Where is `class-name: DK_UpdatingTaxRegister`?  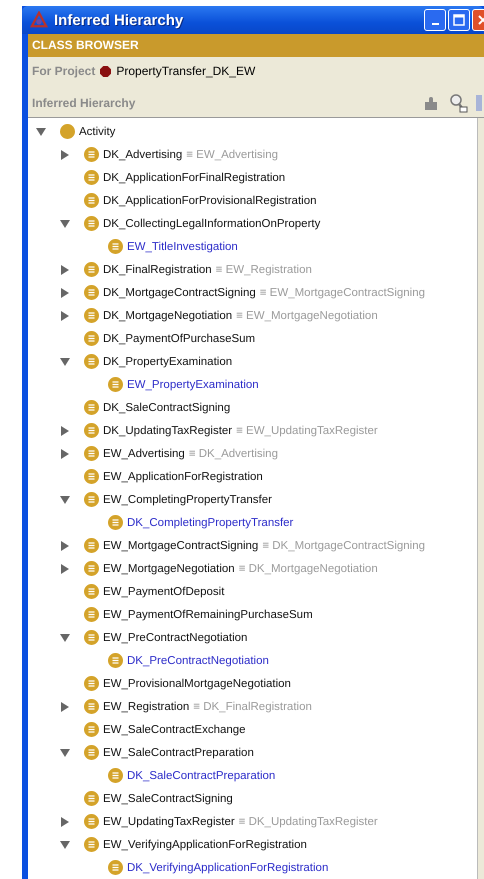 class-name: DK_UpdatingTaxRegister is located at coordinates (167, 430).